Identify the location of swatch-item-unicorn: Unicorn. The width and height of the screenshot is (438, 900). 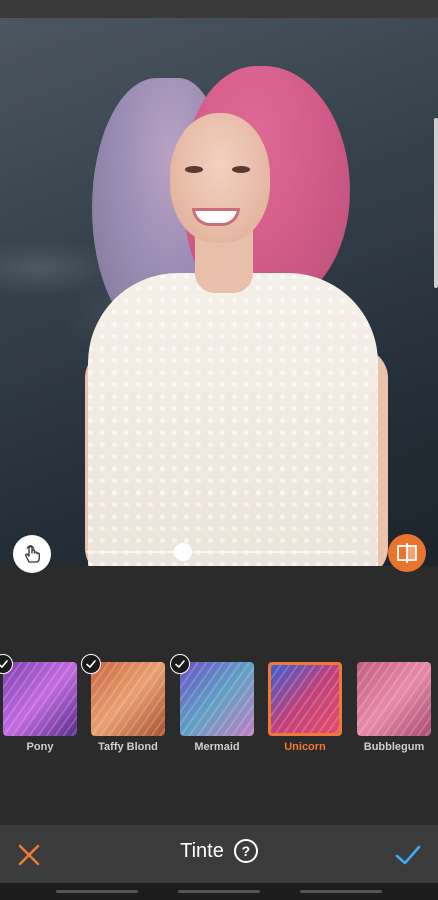
(305, 707).